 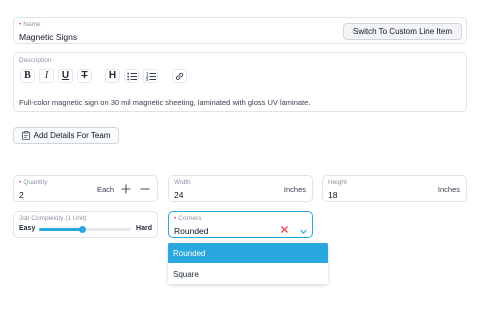 What do you see at coordinates (448, 189) in the screenshot?
I see `height-unit: Inches` at bounding box center [448, 189].